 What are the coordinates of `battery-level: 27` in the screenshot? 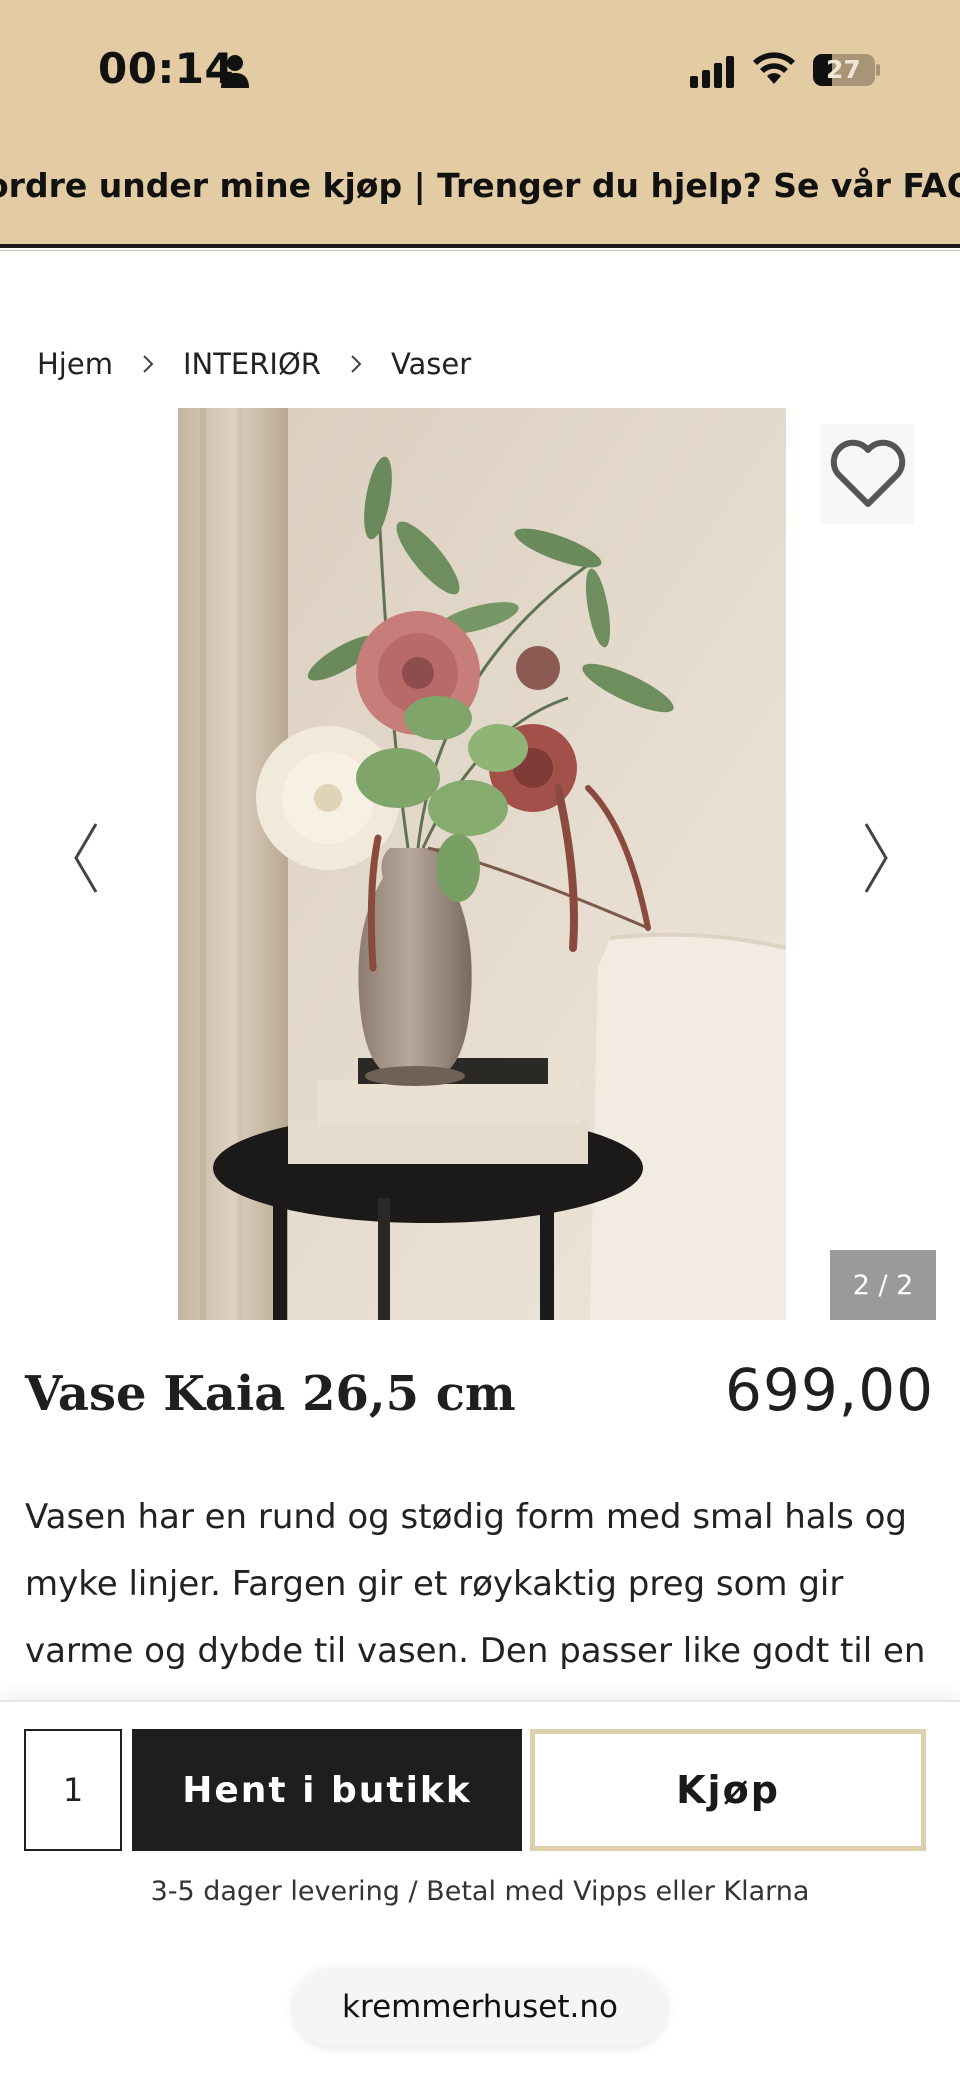 It's located at (843, 69).